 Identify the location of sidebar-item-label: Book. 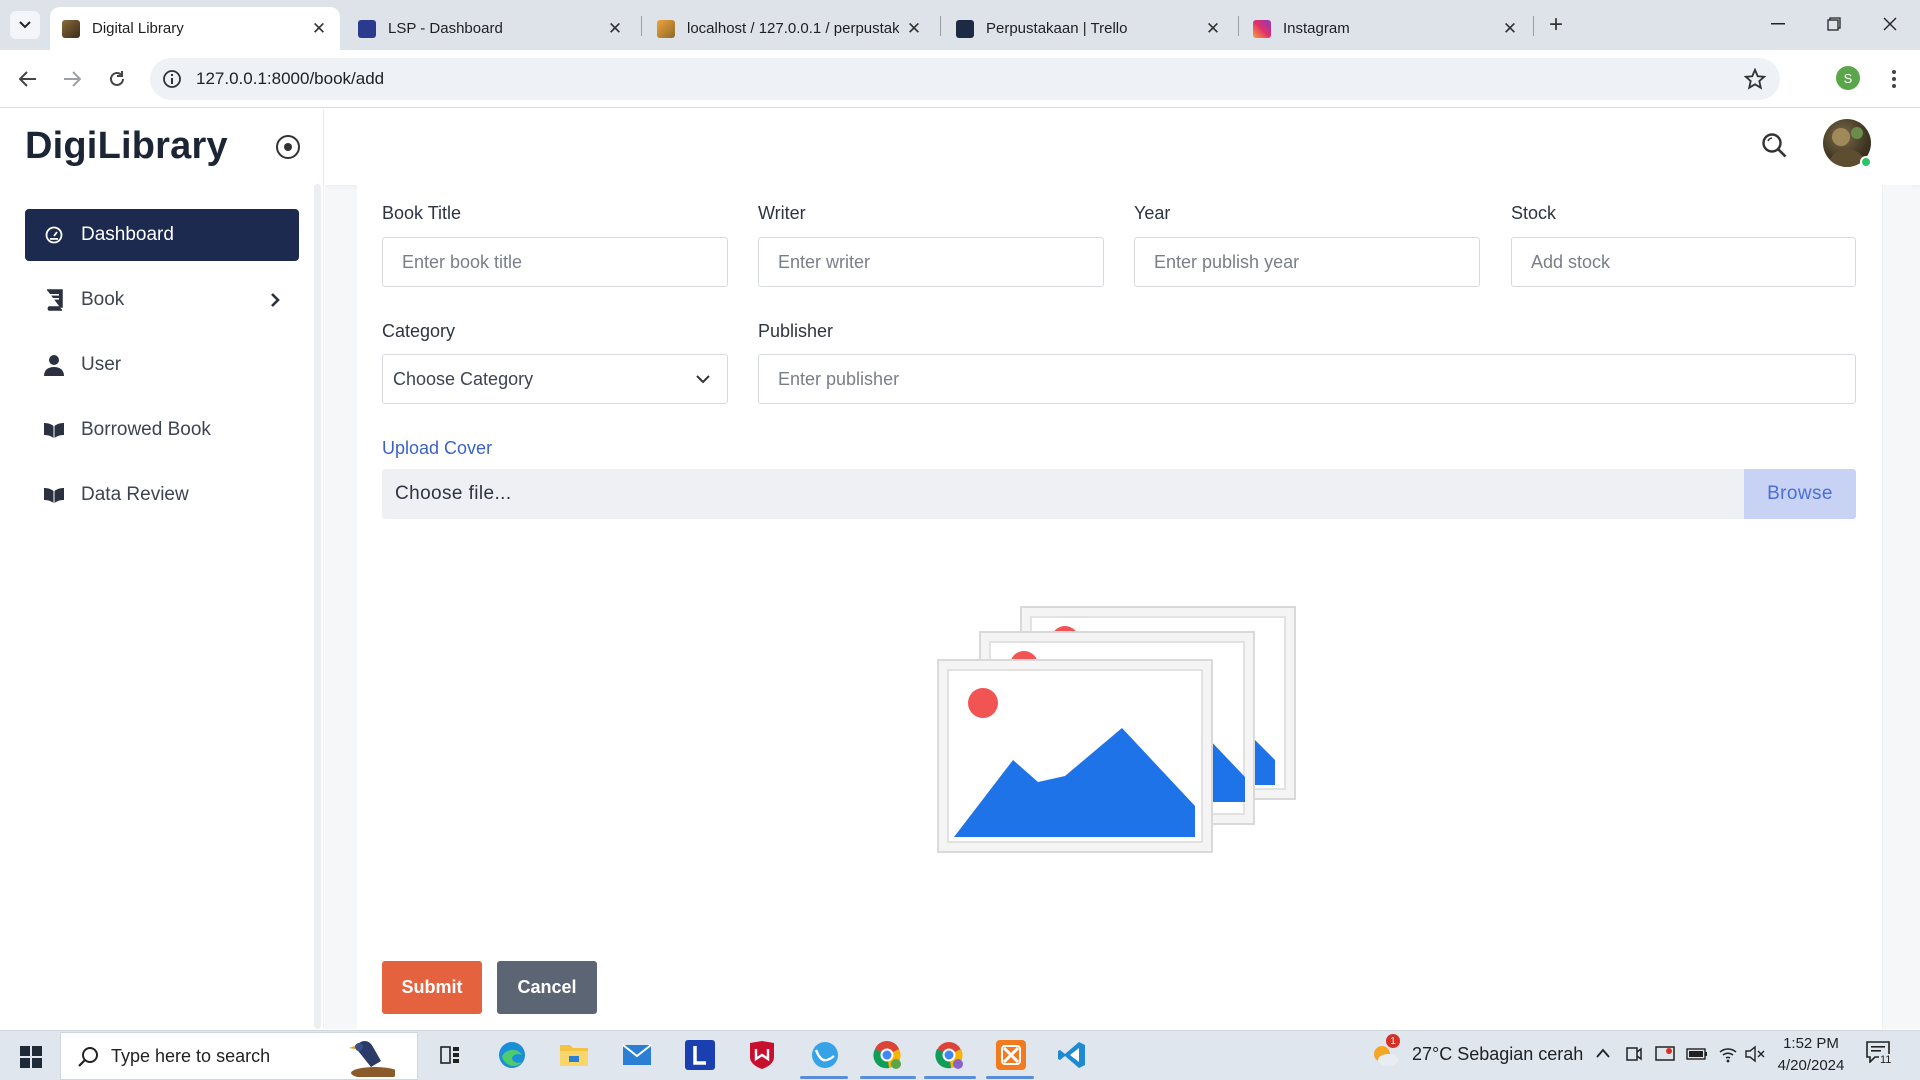
(103, 299).